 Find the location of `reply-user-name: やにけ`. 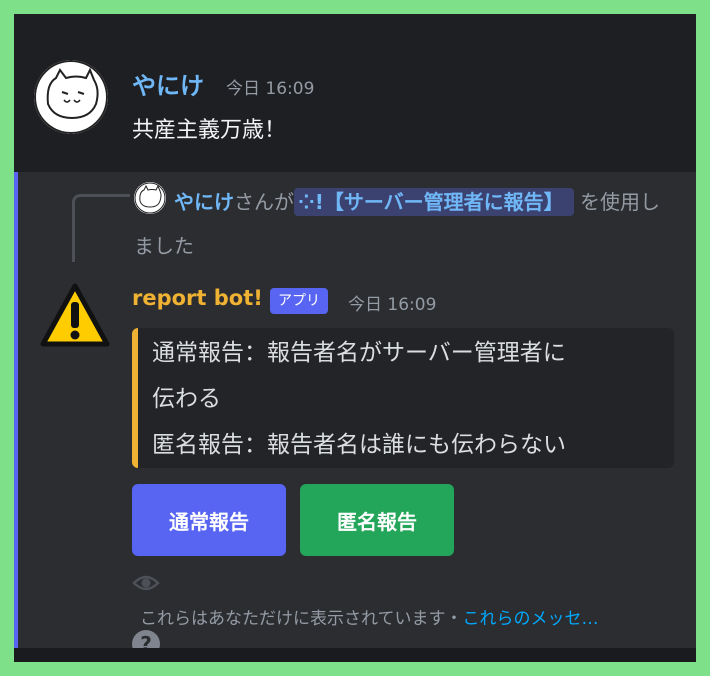

reply-user-name: やにけ is located at coordinates (204, 202).